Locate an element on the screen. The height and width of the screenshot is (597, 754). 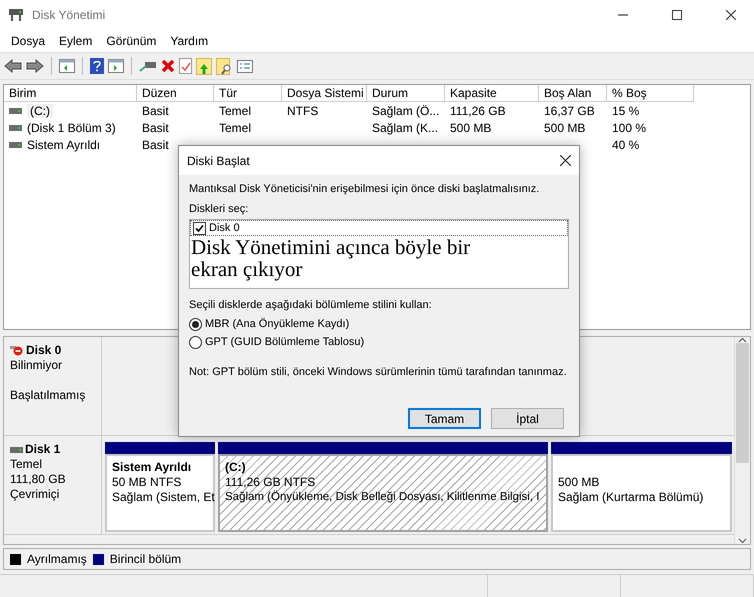
annotation-text: Disk Yönetimini açınca böyle bir ekran çıkıyor is located at coordinates (331, 258).